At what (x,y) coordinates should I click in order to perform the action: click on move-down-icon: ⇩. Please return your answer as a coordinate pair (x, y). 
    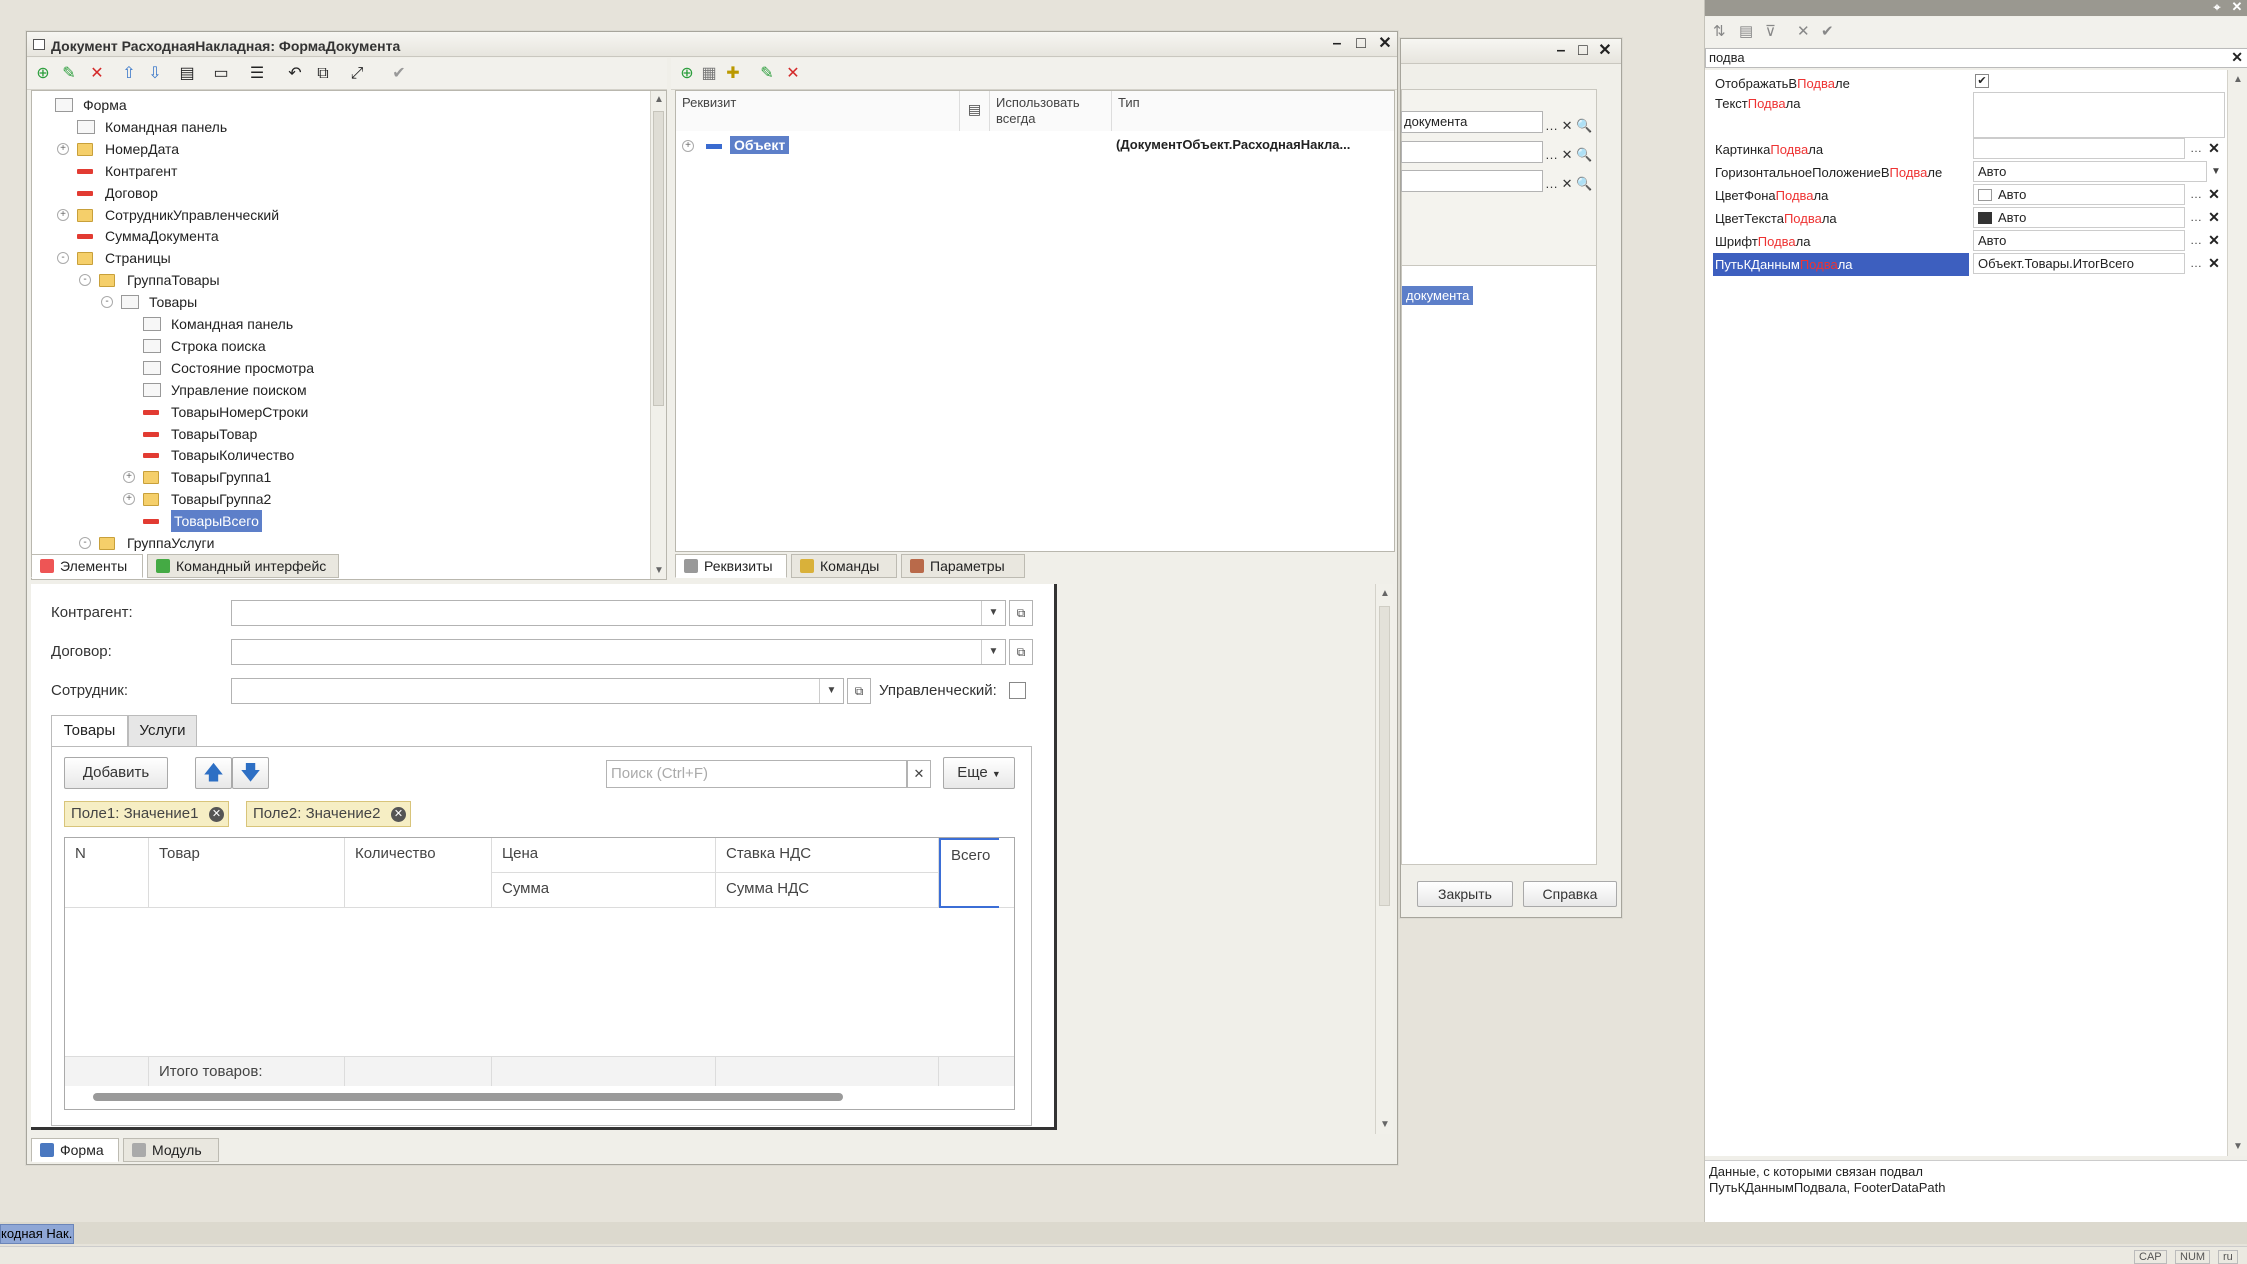
    Looking at the image, I should click on (155, 74).